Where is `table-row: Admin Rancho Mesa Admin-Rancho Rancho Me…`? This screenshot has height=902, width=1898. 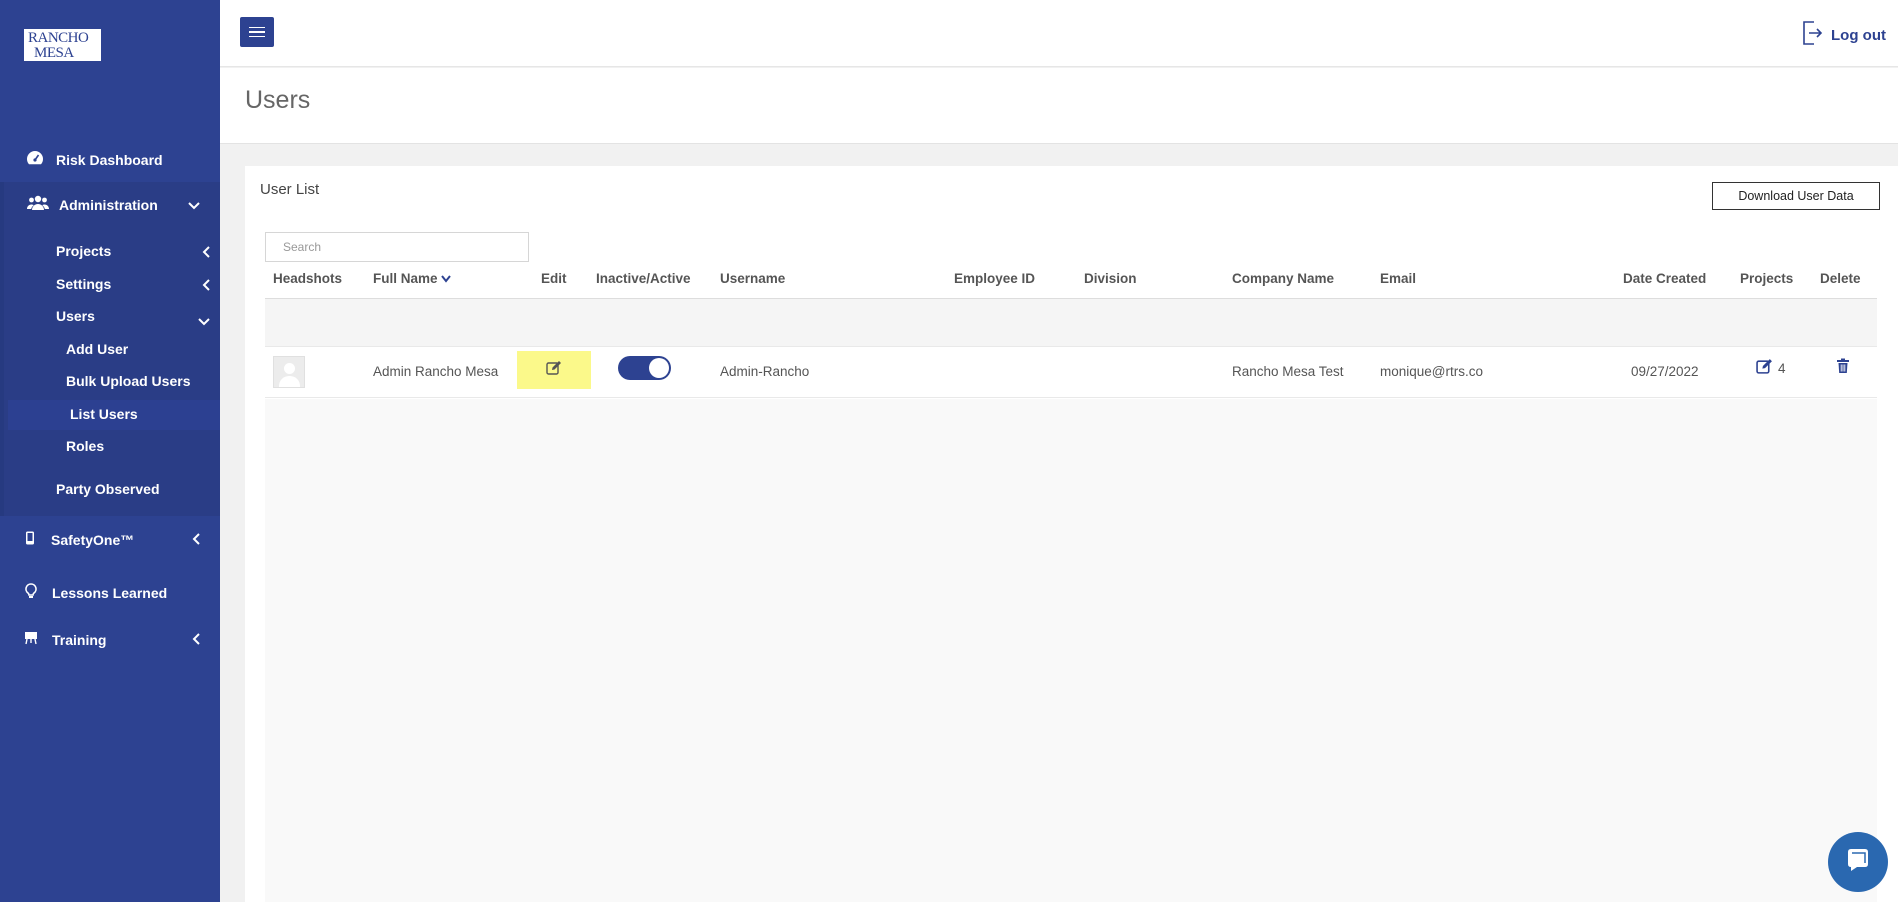 table-row: Admin Rancho Mesa Admin-Rancho Rancho Me… is located at coordinates (1071, 373).